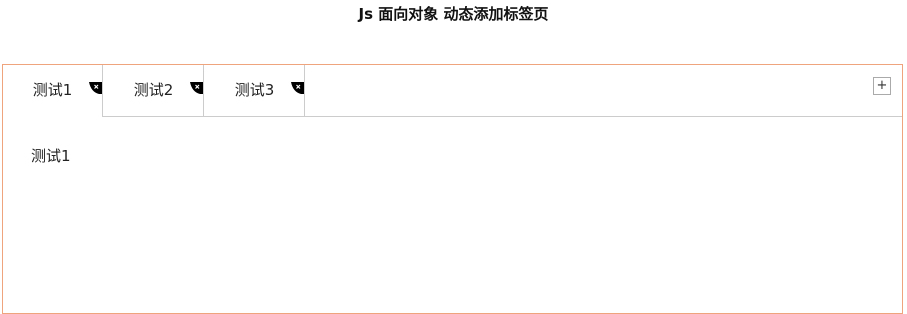 Image resolution: width=907 pixels, height=314 pixels. I want to click on tab-label: 测试2, so click(153, 90).